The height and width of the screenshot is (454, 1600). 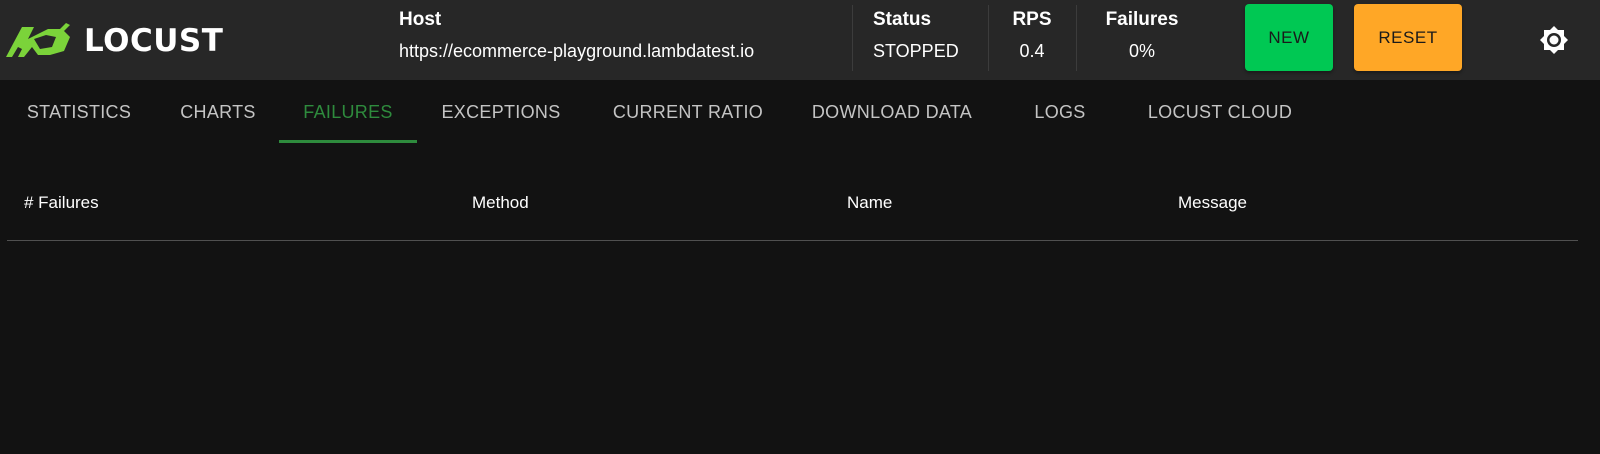 I want to click on new-test-button: NEW, so click(x=1289, y=37).